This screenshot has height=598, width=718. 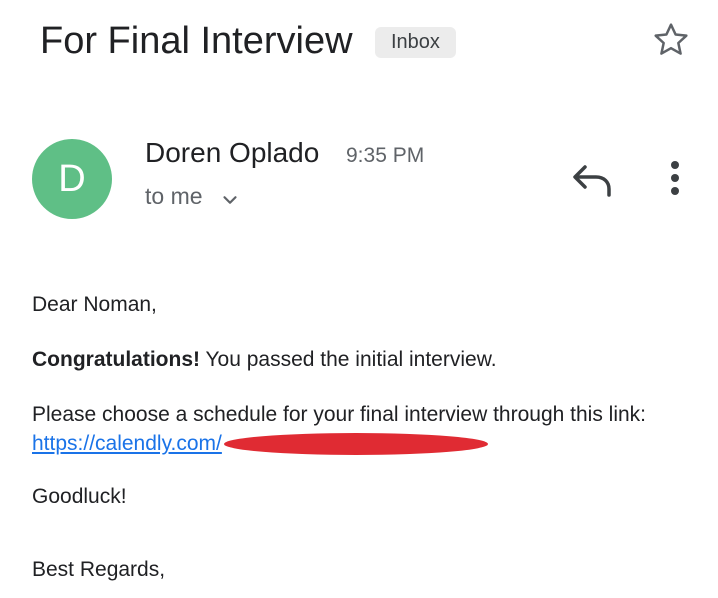 I want to click on scheduling-link-text: https://calendly.com/, so click(x=127, y=443).